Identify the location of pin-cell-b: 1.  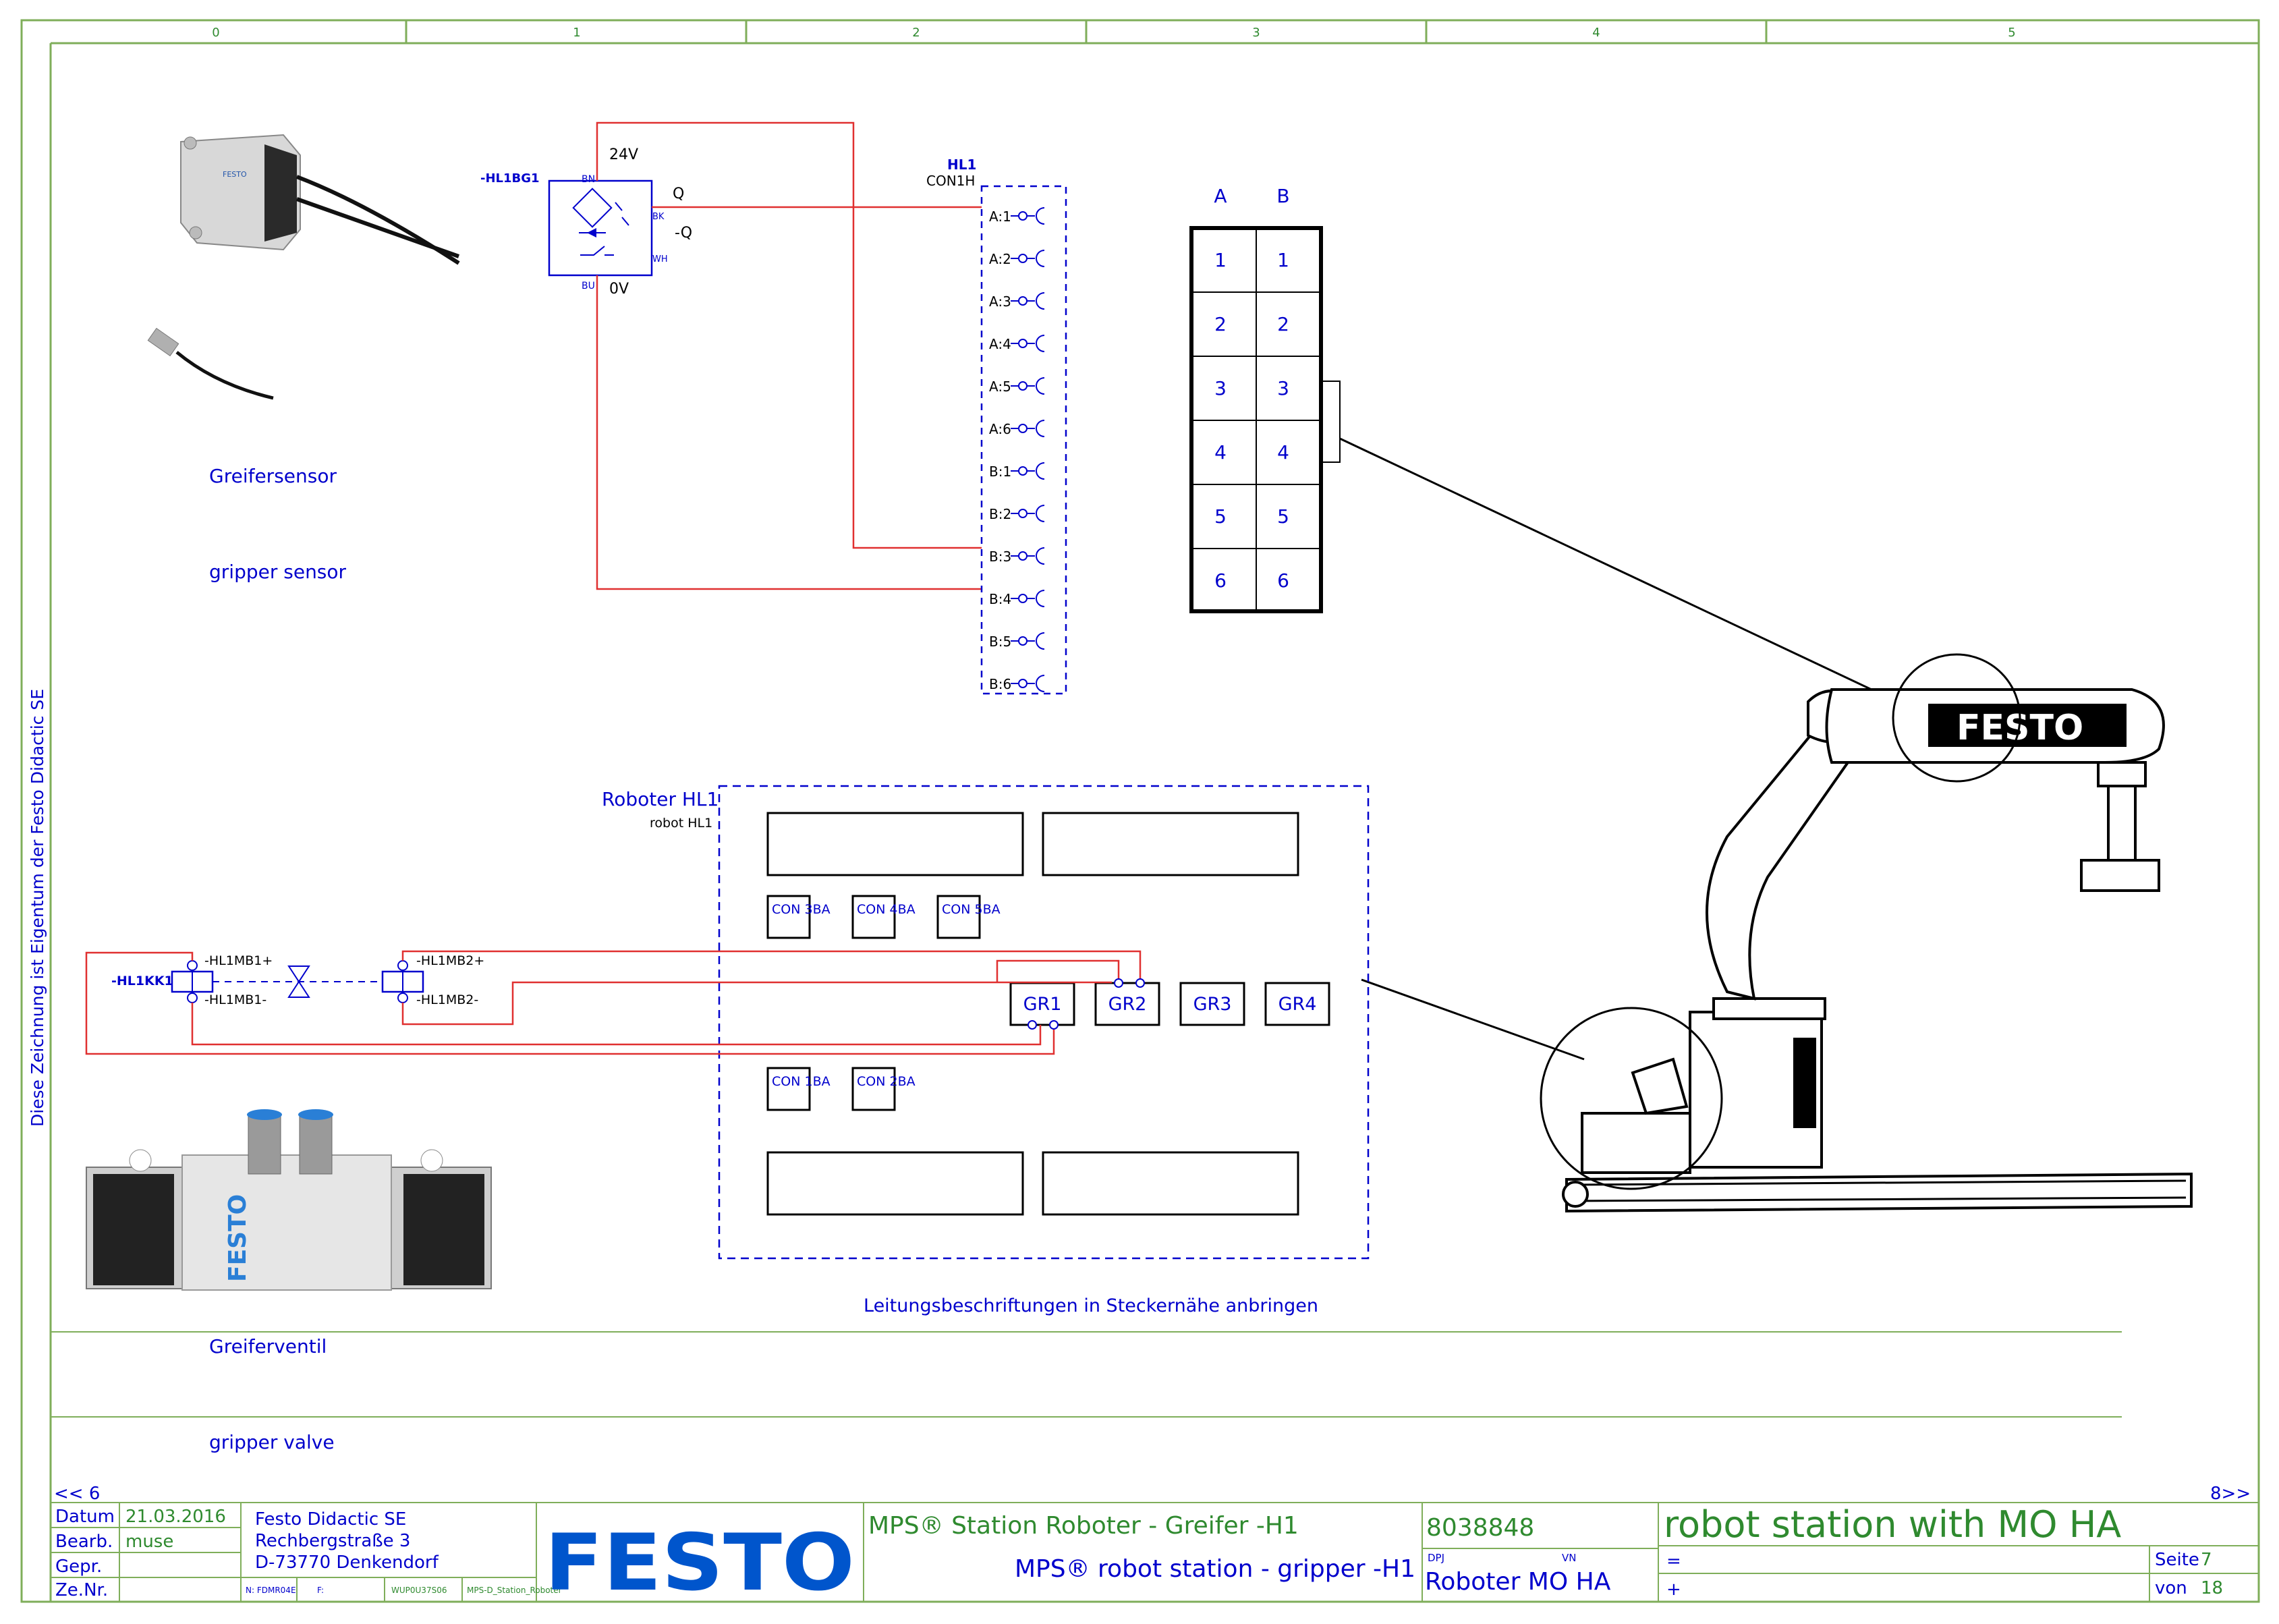
(1283, 260).